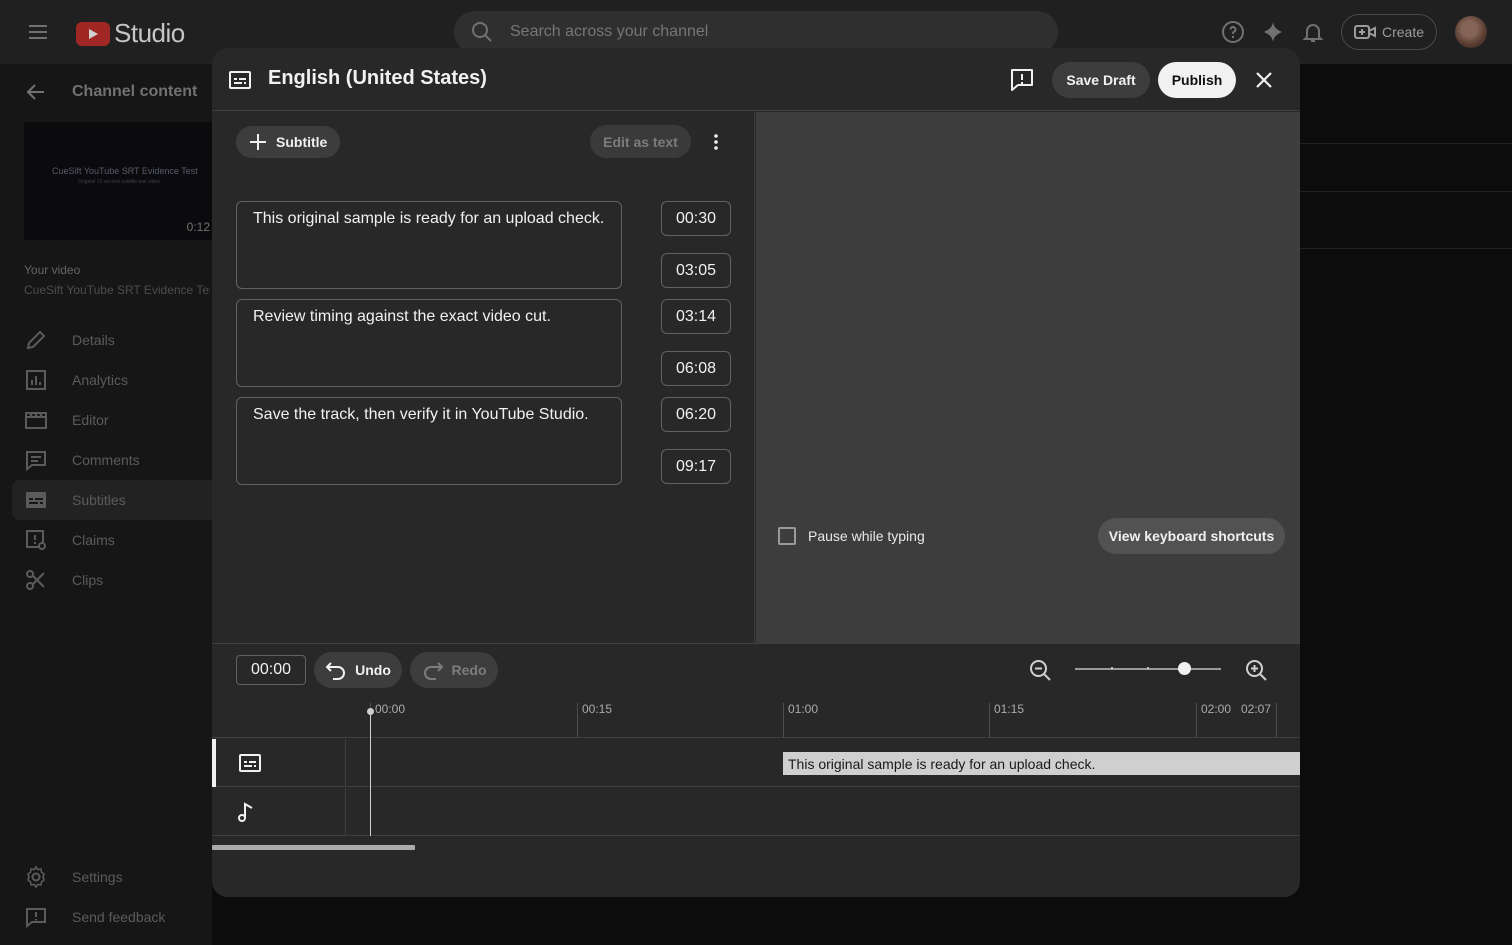 The height and width of the screenshot is (945, 1512). What do you see at coordinates (1216, 709) in the screenshot?
I see `ruler-label: 02:00` at bounding box center [1216, 709].